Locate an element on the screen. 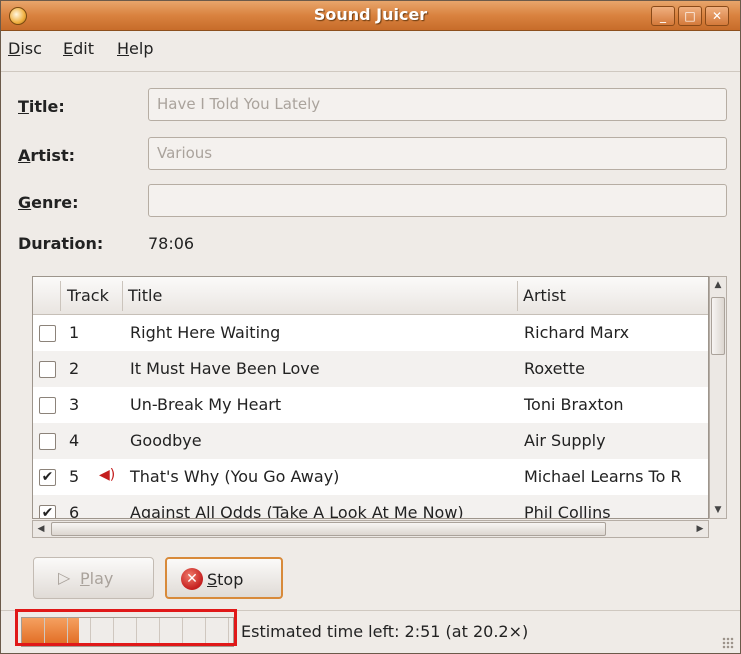 The image size is (741, 654). track-title: Against All Odds (Take A Look At Me Now) is located at coordinates (297, 510).